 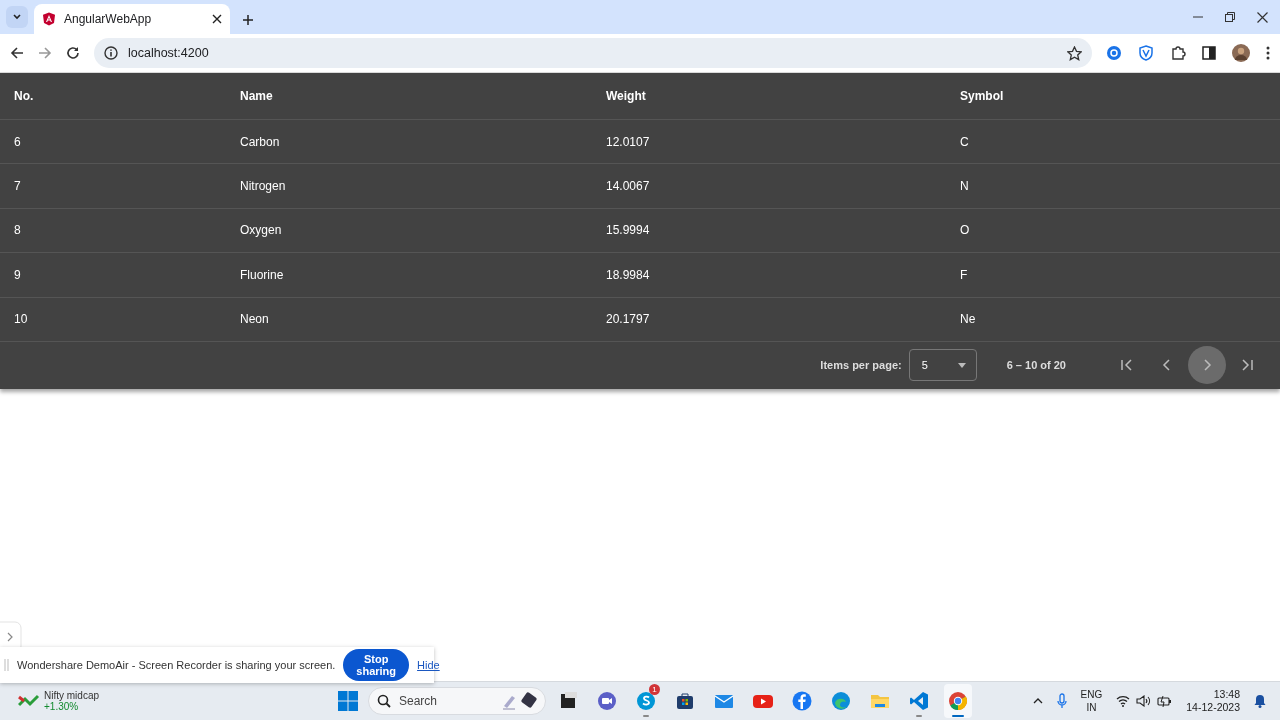 I want to click on language-indicator: ENG, so click(x=1091, y=694).